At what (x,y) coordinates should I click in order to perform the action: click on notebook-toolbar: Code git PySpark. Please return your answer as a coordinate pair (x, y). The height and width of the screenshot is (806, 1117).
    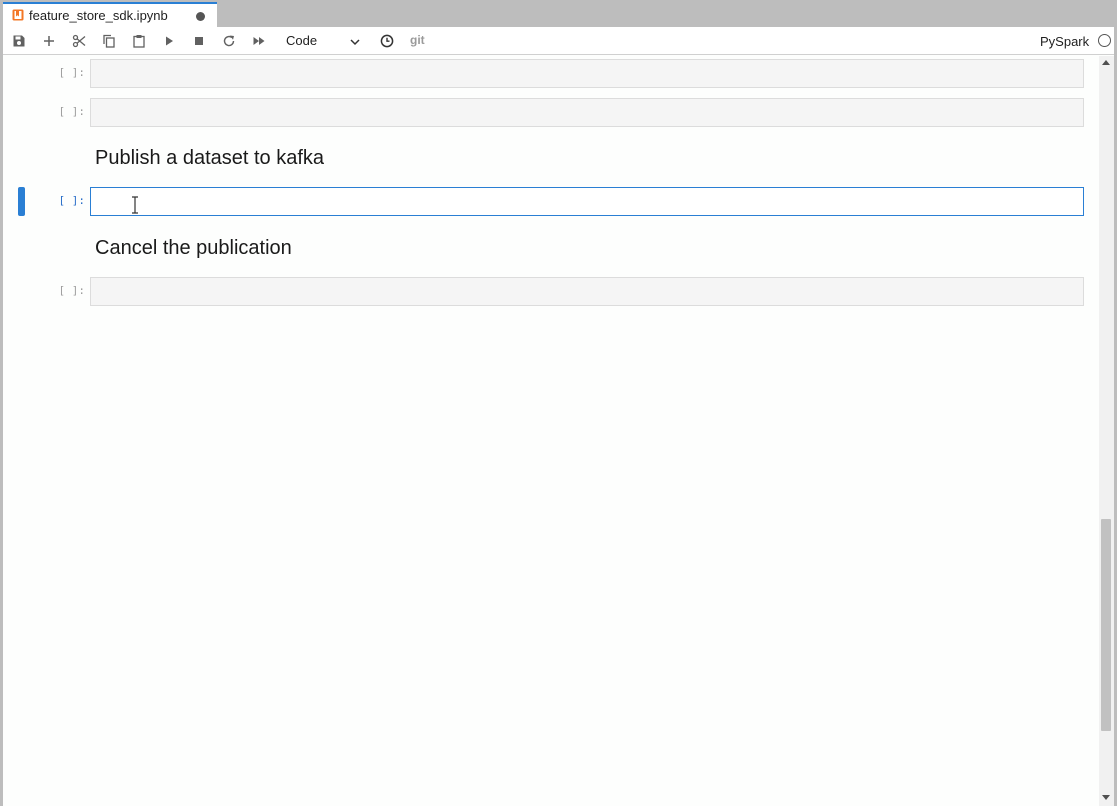
    Looking at the image, I should click on (558, 41).